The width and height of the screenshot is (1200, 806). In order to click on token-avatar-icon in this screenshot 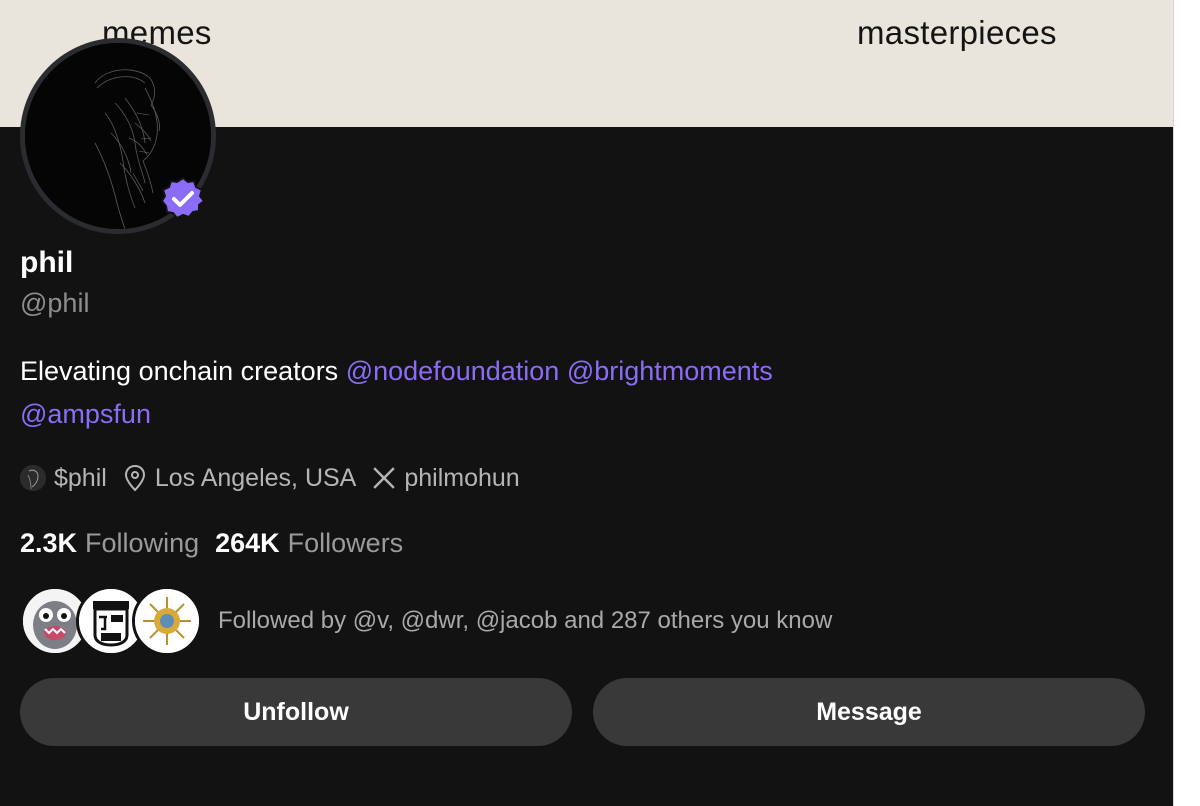, I will do `click(33, 478)`.